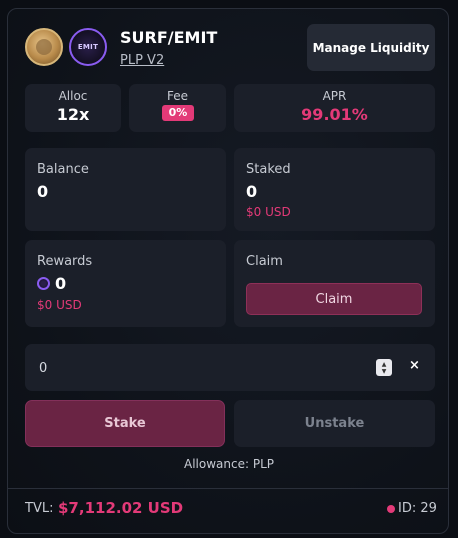 The width and height of the screenshot is (458, 538). Describe the element at coordinates (334, 96) in the screenshot. I see `apr-label: APR` at that location.